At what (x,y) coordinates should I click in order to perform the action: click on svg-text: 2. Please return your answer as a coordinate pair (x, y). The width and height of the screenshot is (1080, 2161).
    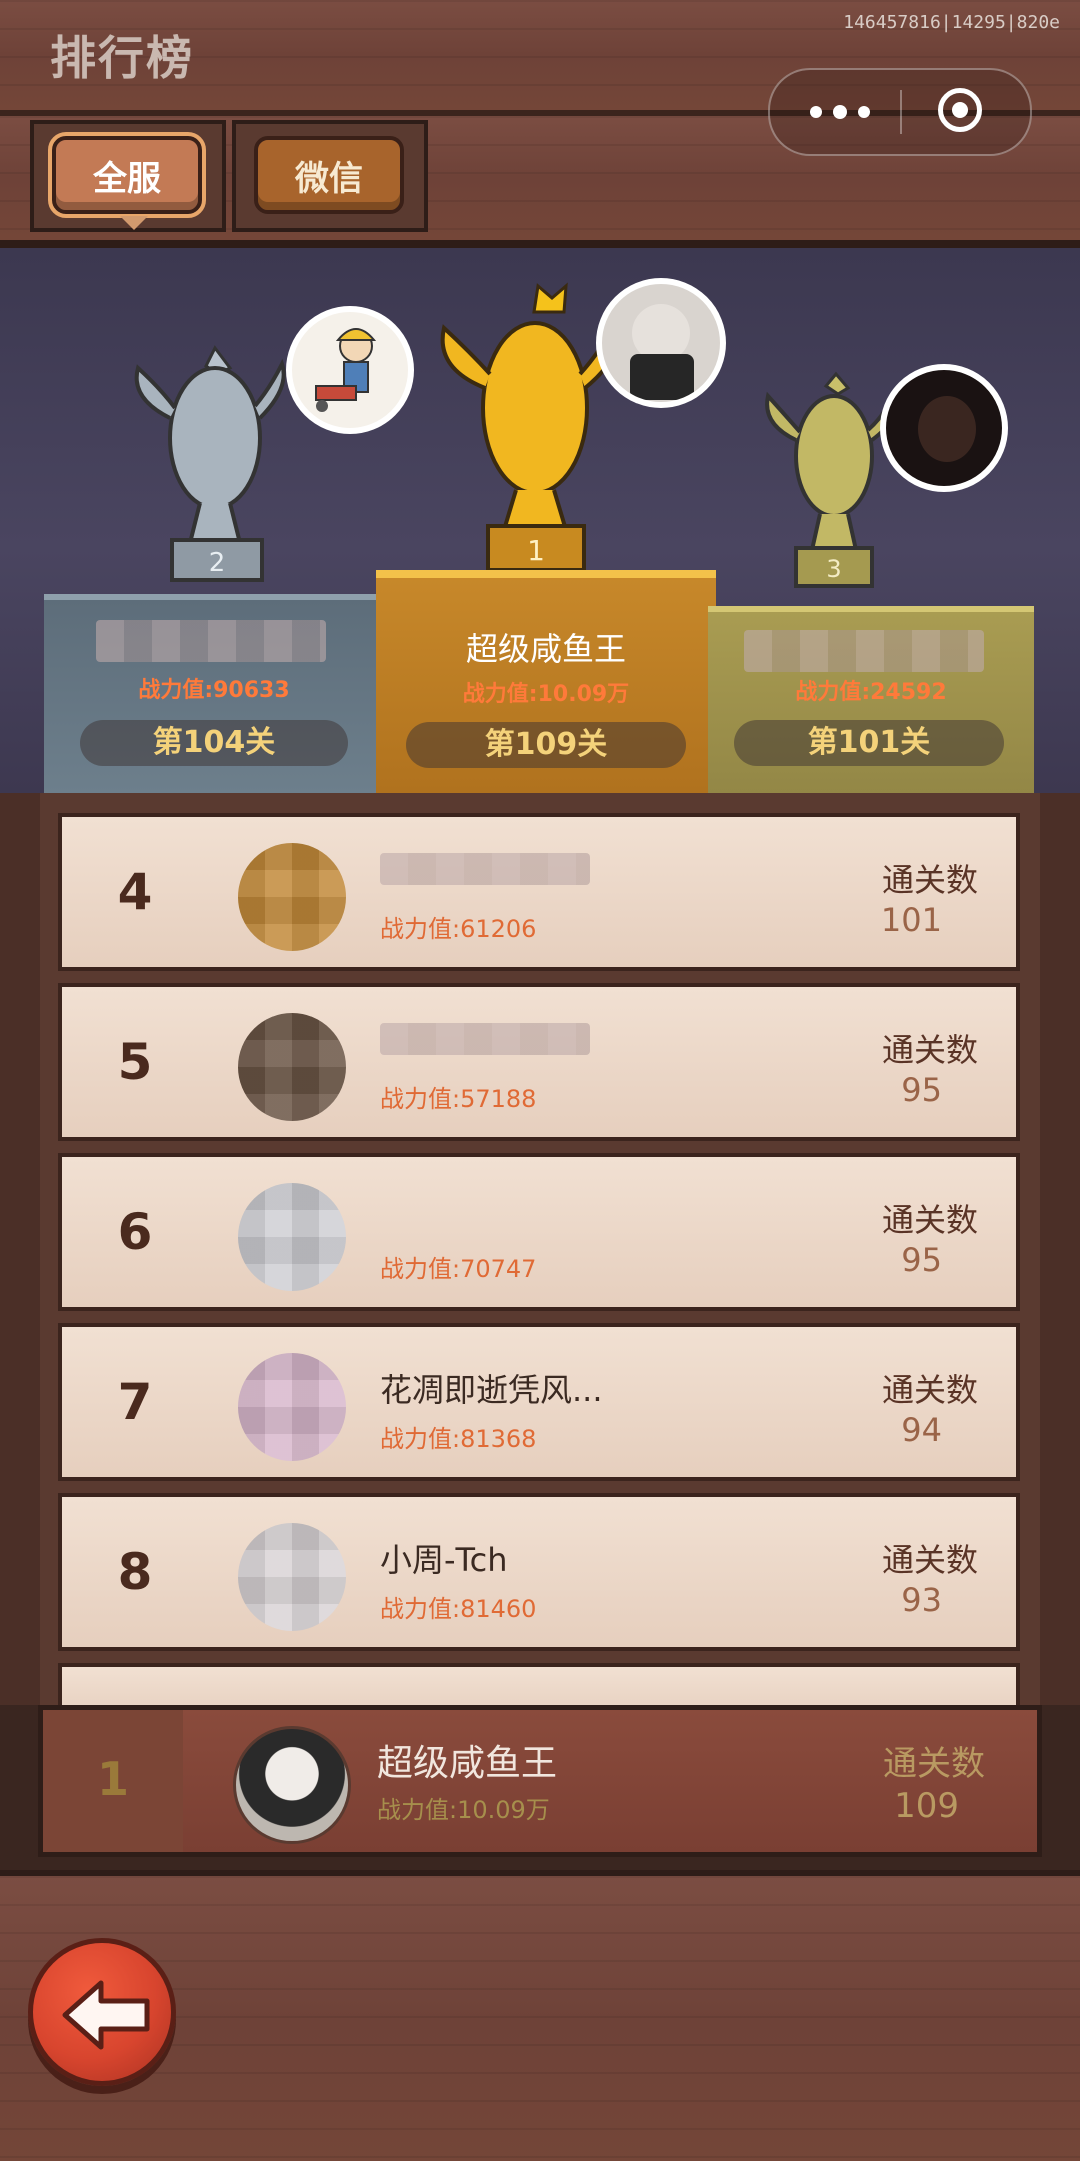
    Looking at the image, I should click on (217, 563).